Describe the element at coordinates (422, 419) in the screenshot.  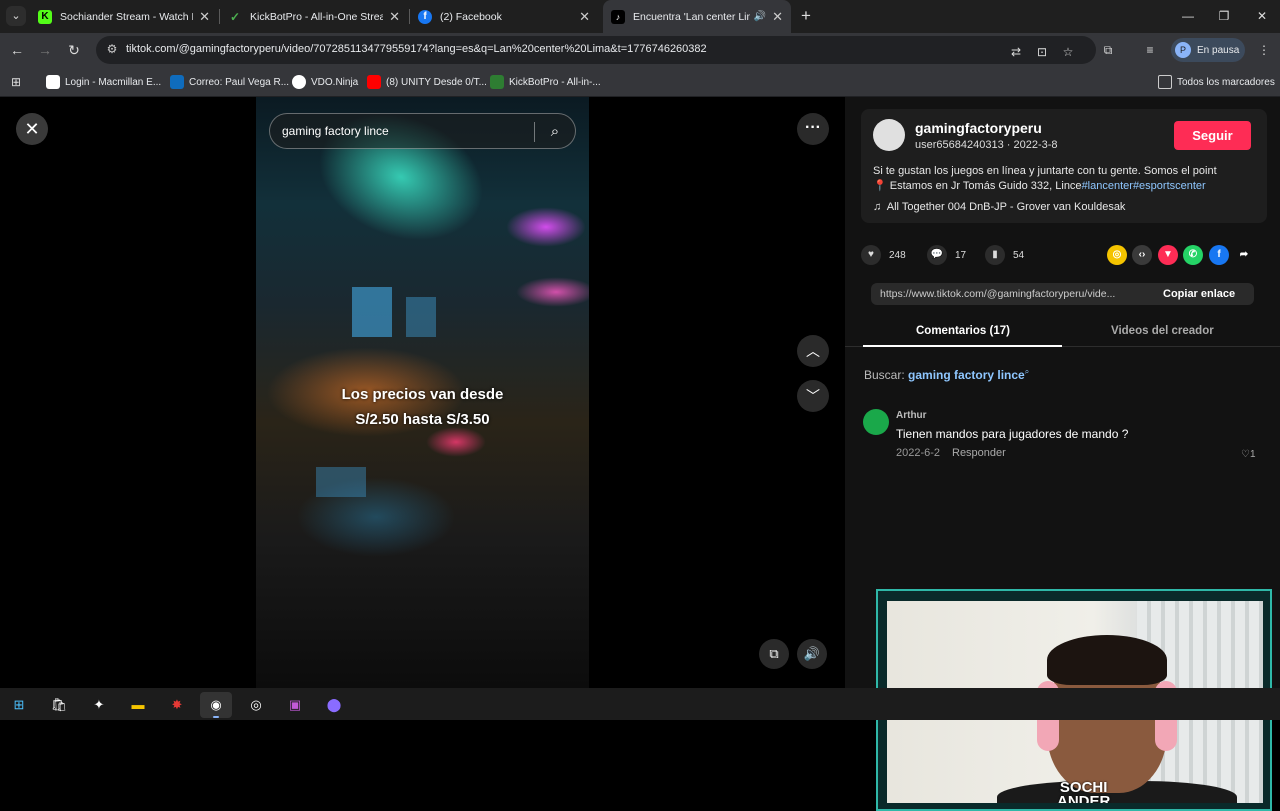
I see `caption-line: S/2.50 hasta S/3.50` at that location.